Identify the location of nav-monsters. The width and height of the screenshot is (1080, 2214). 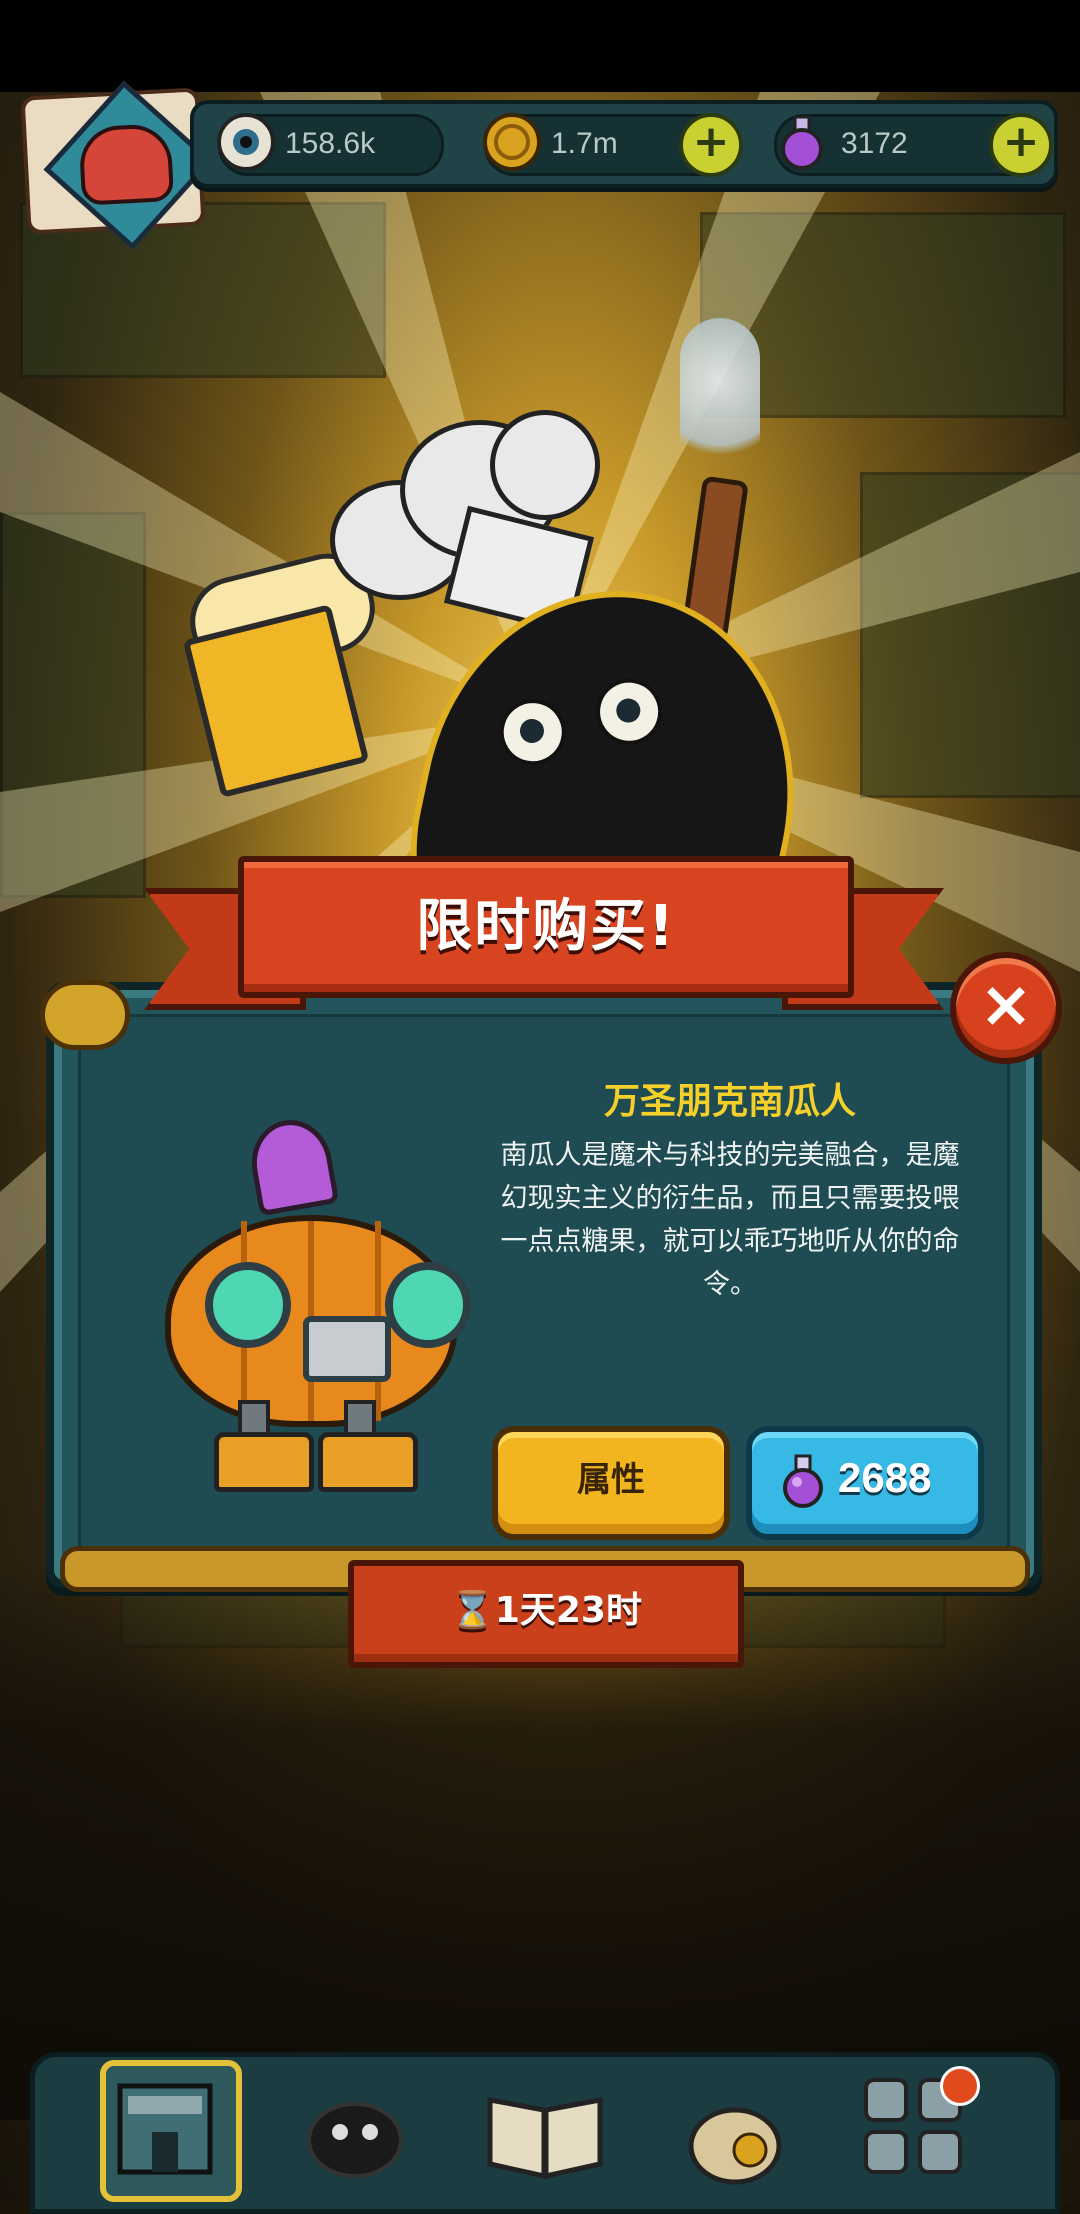
(355, 2125).